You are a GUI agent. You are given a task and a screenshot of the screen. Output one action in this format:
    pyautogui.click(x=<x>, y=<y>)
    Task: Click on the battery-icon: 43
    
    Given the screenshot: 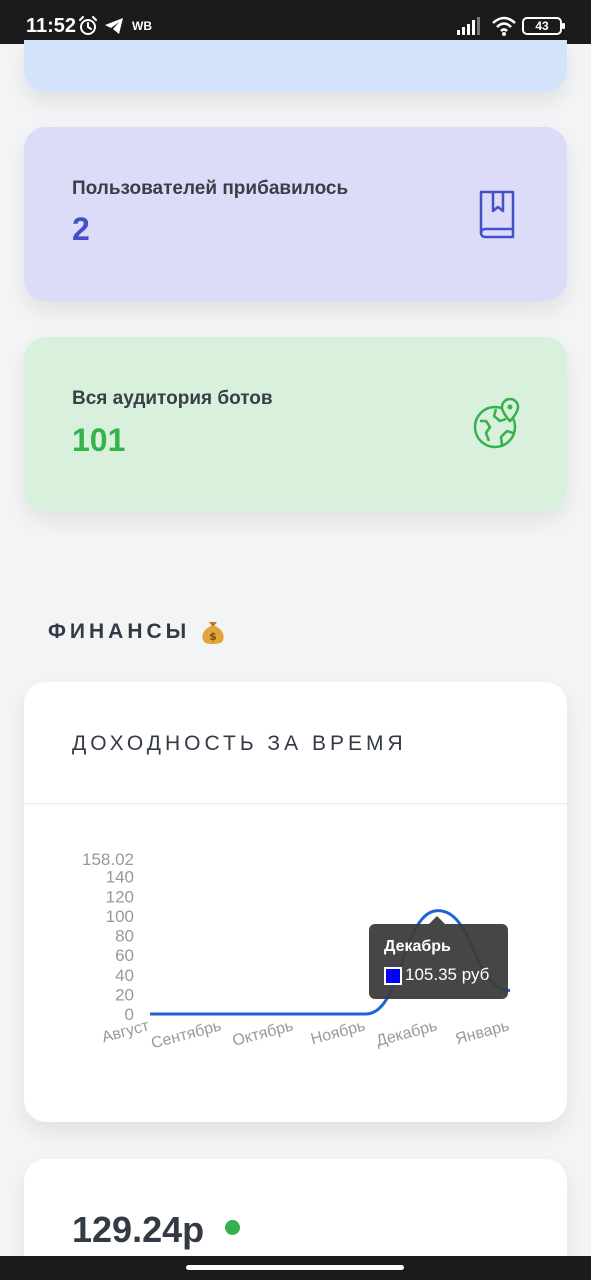 What is the action you would take?
    pyautogui.click(x=543, y=26)
    